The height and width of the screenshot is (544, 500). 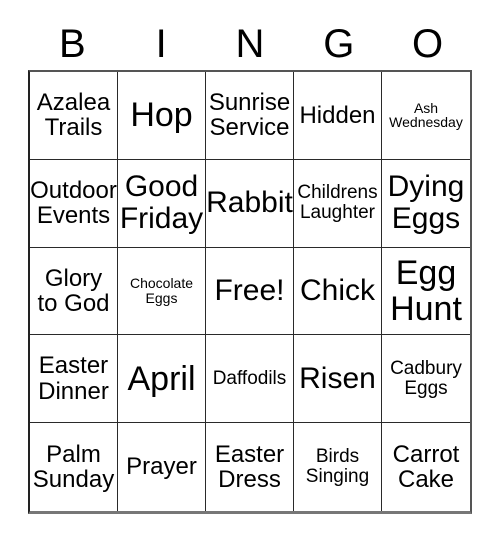 I want to click on bingo-cell: Chocolate Eggs, so click(x=162, y=291).